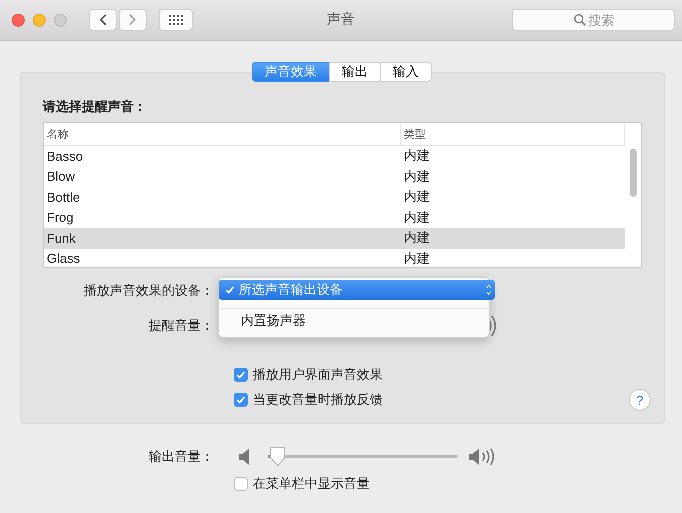 The height and width of the screenshot is (513, 682). Describe the element at coordinates (18, 20) in the screenshot. I see `close-button` at that location.